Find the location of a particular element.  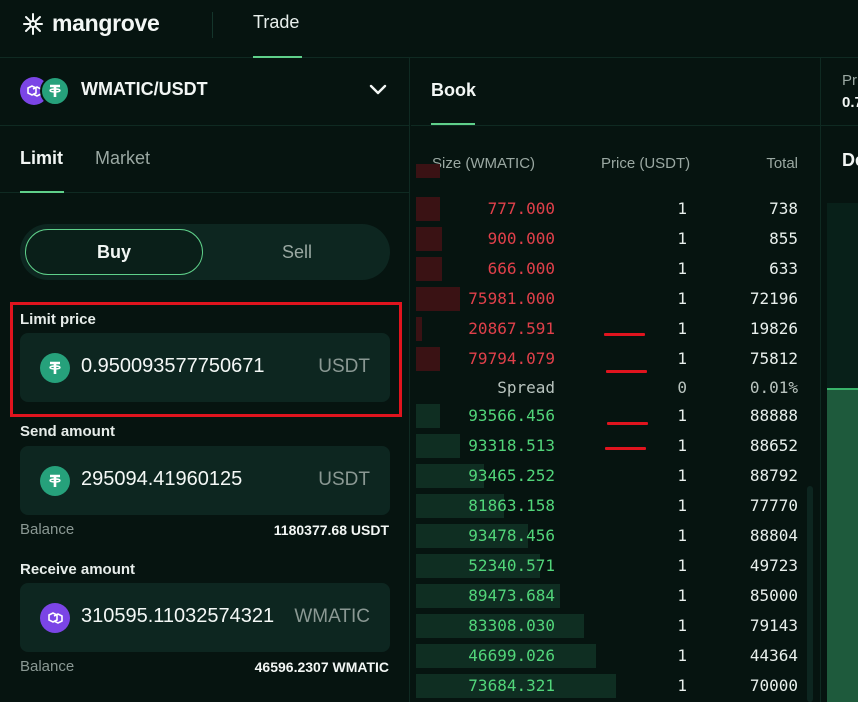

matic-token-icon is located at coordinates (55, 618).